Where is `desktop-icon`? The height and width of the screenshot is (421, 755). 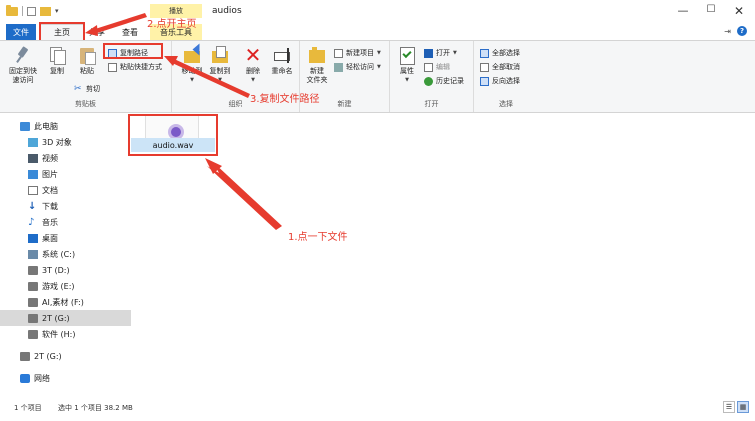
desktop-icon is located at coordinates (33, 238).